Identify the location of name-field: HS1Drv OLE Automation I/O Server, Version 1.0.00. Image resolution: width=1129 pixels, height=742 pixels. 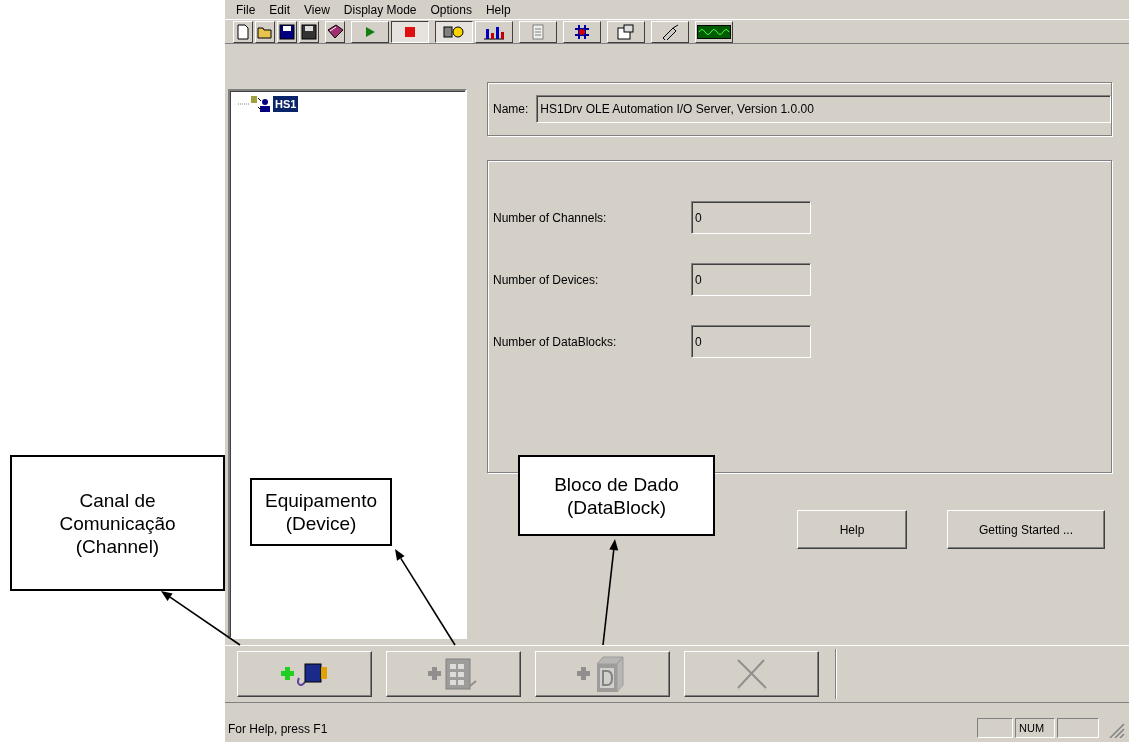
(823, 109).